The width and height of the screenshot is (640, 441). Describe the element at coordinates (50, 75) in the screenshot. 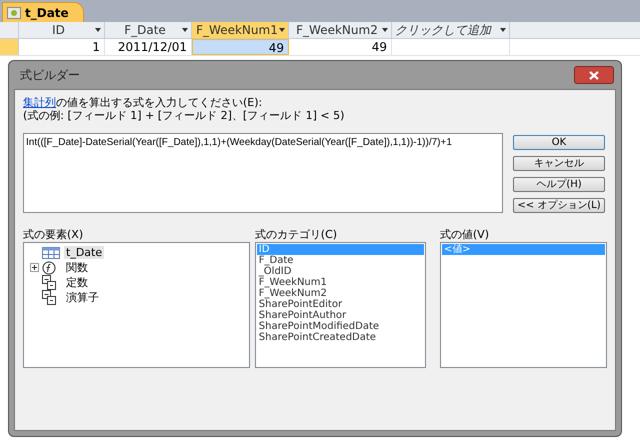

I see `dialog-title: 式ビルダー` at that location.